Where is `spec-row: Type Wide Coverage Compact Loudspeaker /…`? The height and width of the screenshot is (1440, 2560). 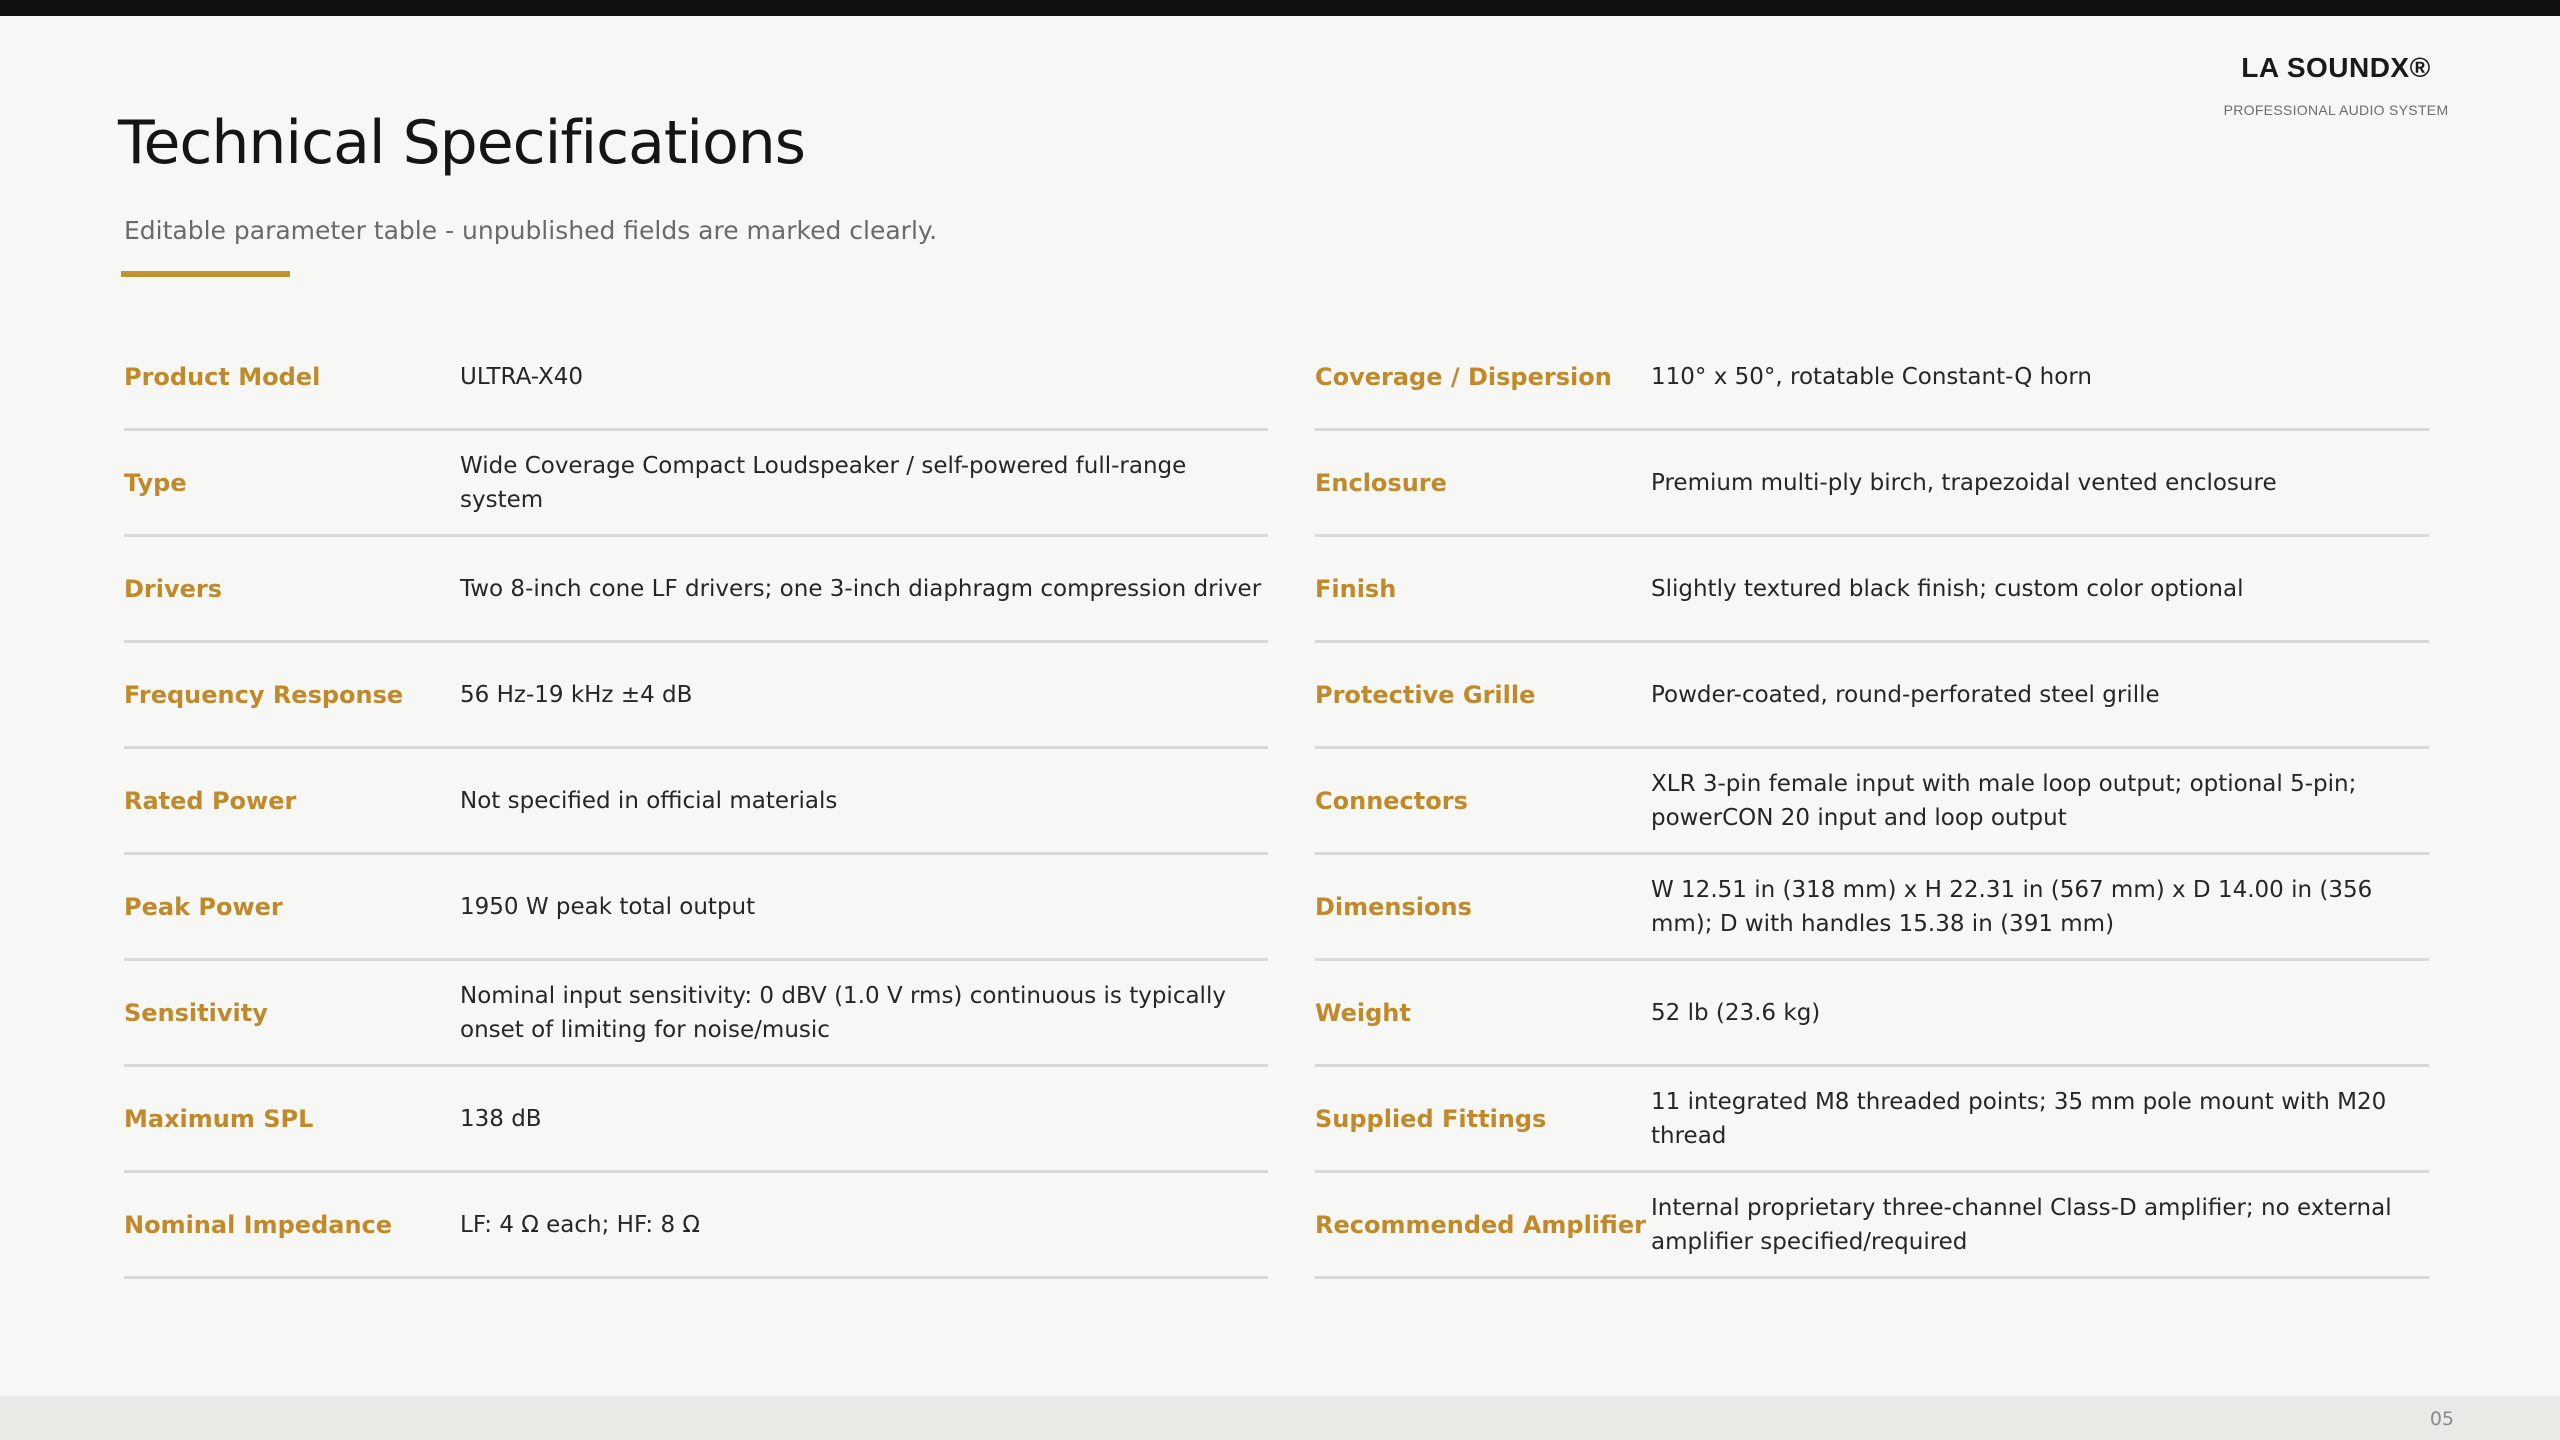
spec-row: Type Wide Coverage Compact Loudspeaker /… is located at coordinates (696, 484).